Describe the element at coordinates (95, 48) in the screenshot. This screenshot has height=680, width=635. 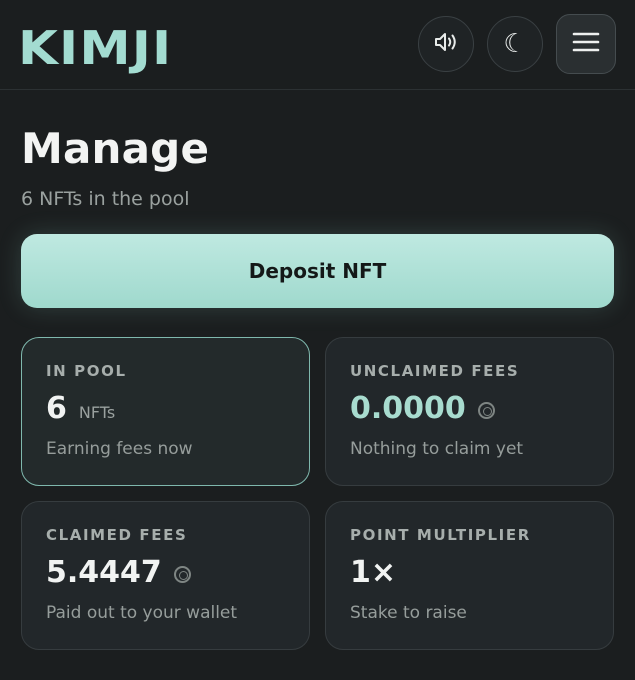
I see `kimji-logo: KIMJI` at that location.